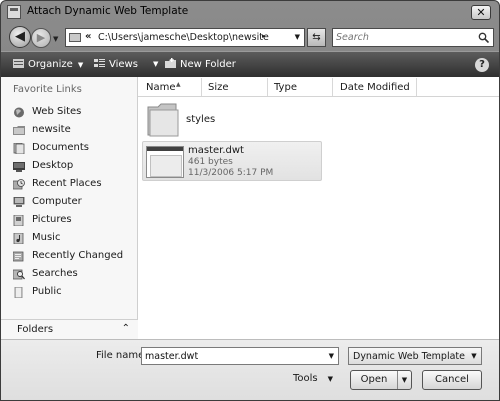  I want to click on refresh-button: ⇆, so click(316, 37).